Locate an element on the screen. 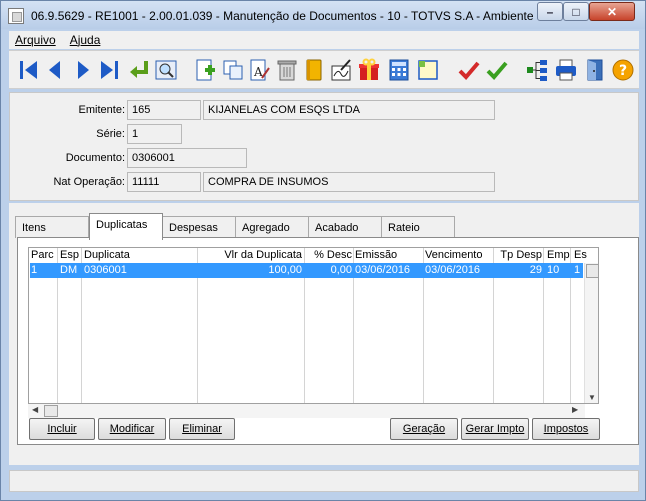  grid-horizontal-scrollbar: ◀ ▶ is located at coordinates (306, 411).